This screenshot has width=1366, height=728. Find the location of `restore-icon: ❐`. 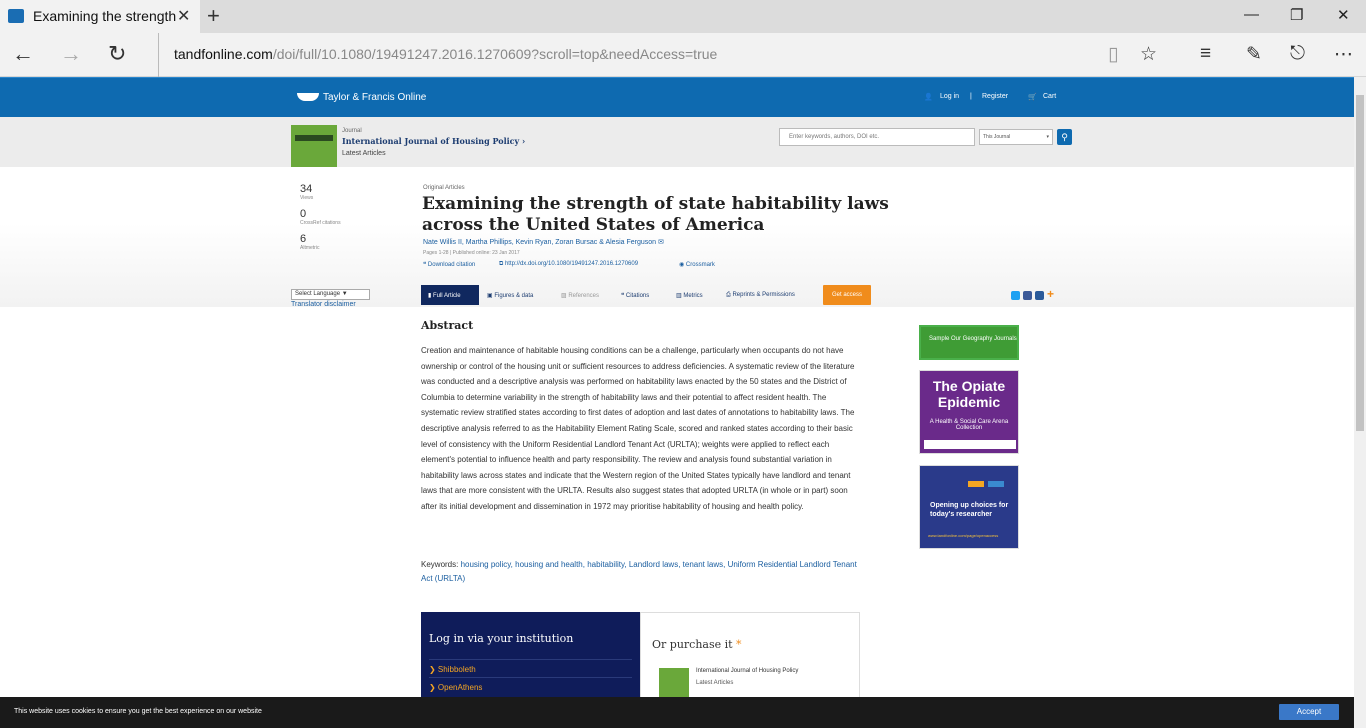

restore-icon: ❐ is located at coordinates (1296, 15).